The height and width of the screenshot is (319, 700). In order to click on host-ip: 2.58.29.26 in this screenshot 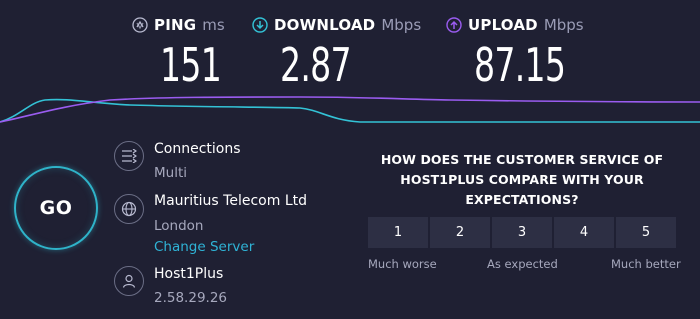, I will do `click(190, 298)`.